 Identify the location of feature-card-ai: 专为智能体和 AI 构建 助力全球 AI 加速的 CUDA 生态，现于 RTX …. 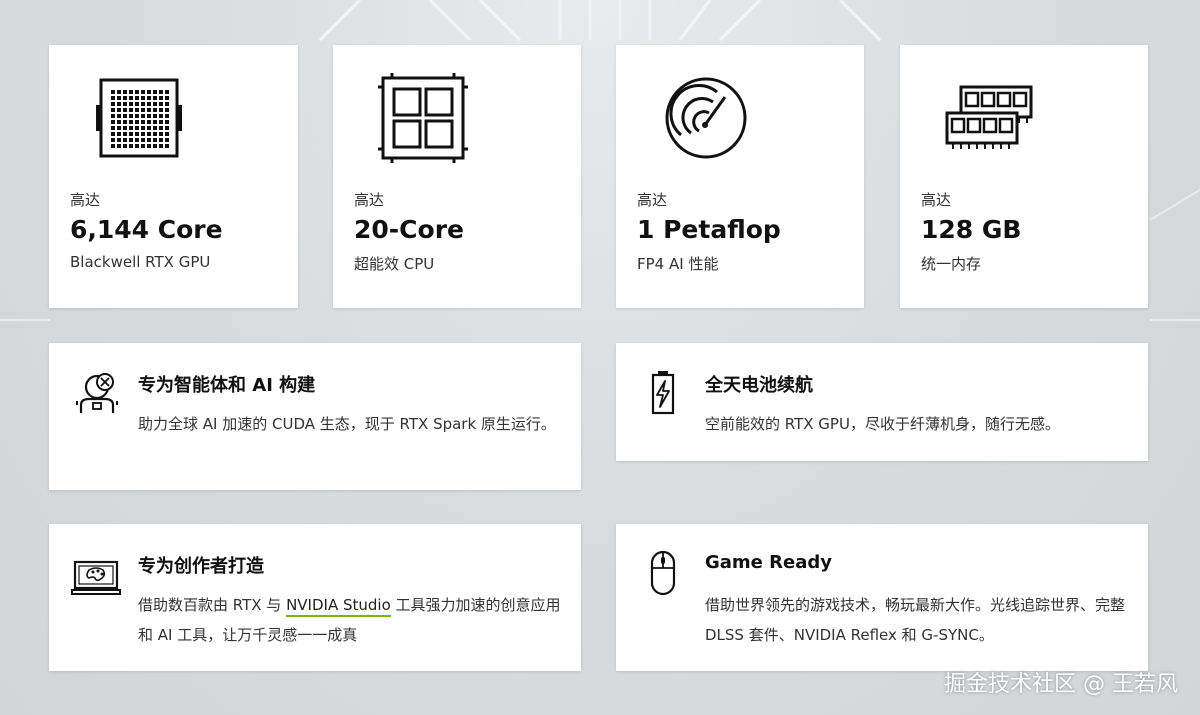
(315, 416).